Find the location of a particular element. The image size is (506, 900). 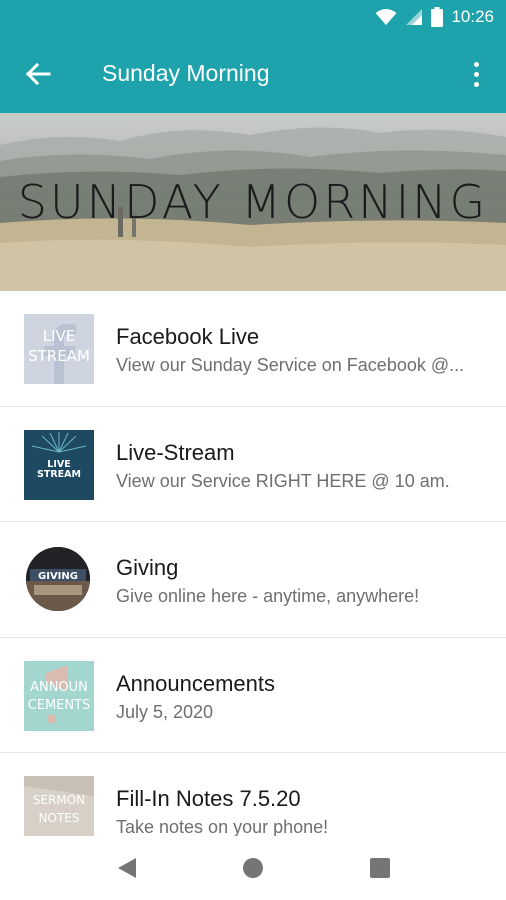

live-stream-thumbnail: LIVE STREAM is located at coordinates (59, 464).